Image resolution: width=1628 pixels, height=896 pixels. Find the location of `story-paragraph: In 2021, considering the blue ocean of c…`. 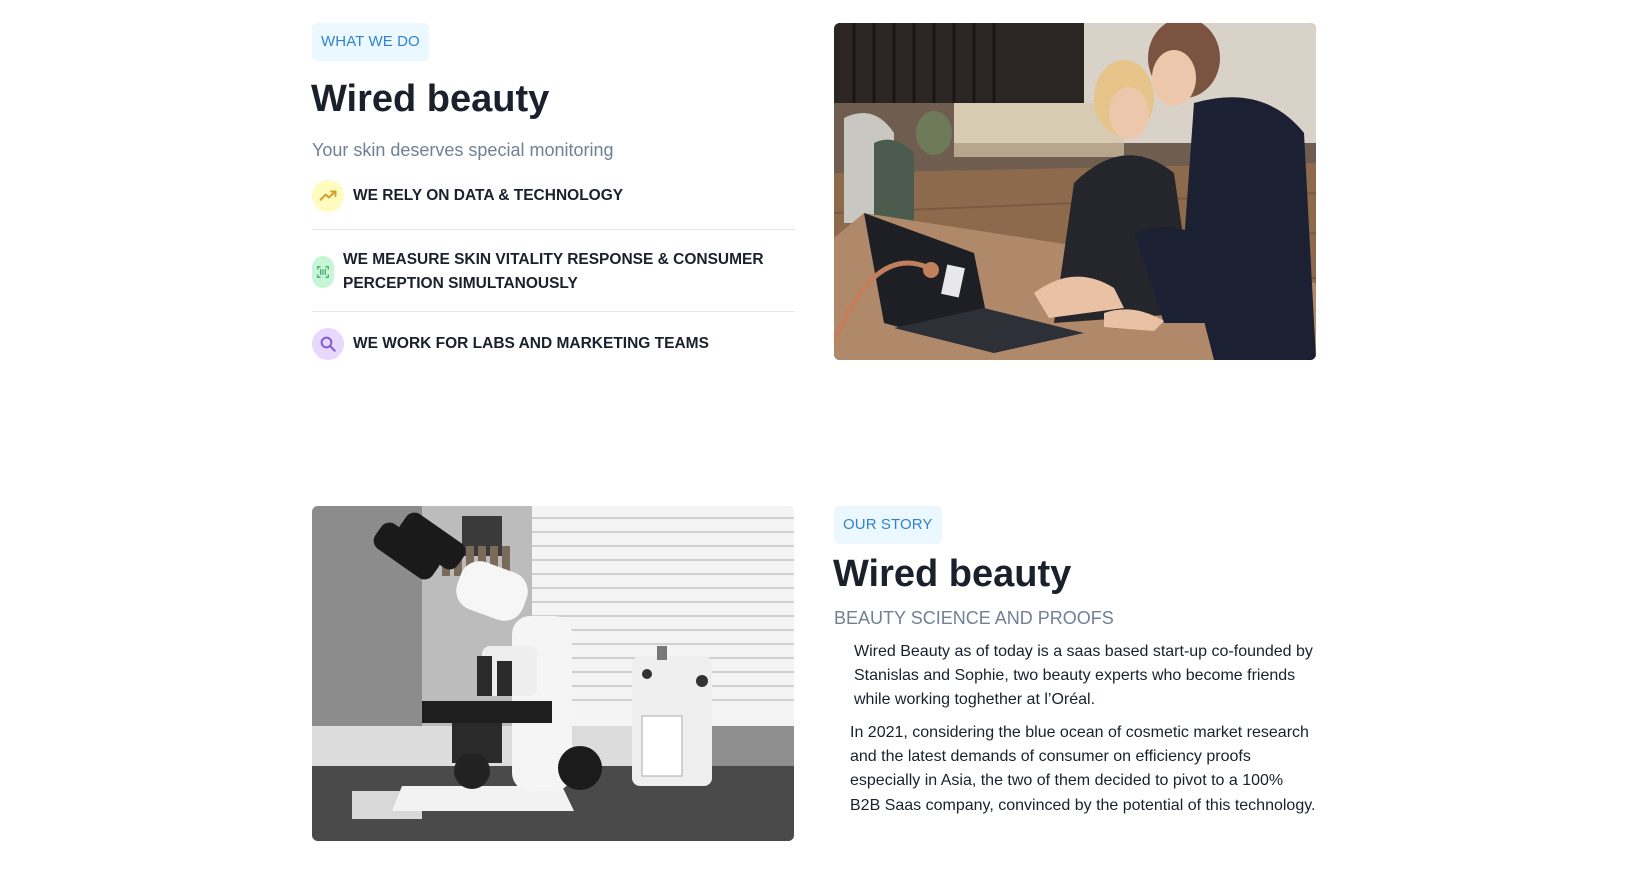

story-paragraph: In 2021, considering the blue ocean of c… is located at coordinates (1083, 769).